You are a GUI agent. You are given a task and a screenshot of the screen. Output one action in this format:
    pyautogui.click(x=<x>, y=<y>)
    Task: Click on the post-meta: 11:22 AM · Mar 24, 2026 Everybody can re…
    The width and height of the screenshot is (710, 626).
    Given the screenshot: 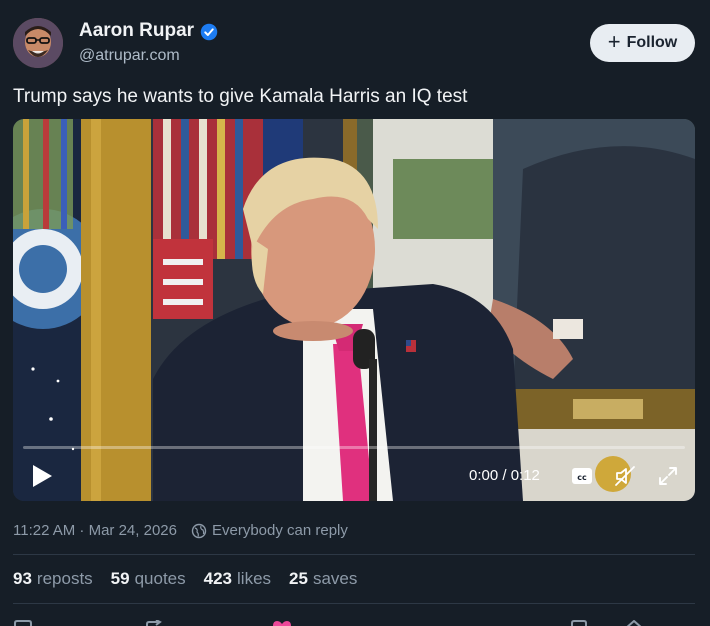 What is the action you would take?
    pyautogui.click(x=180, y=530)
    